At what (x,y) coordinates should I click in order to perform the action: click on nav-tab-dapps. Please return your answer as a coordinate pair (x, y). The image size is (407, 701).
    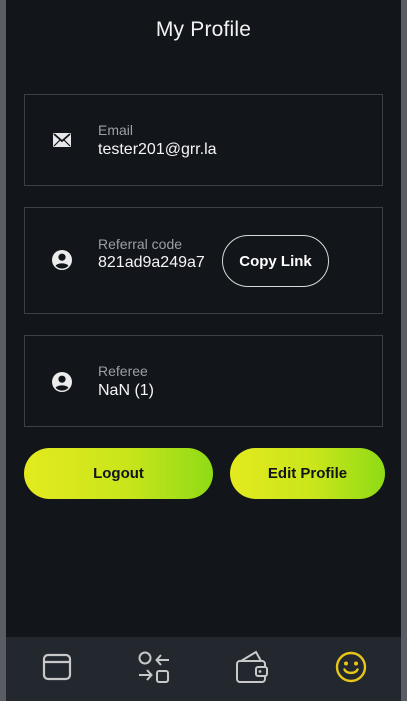
    Looking at the image, I should click on (57, 669).